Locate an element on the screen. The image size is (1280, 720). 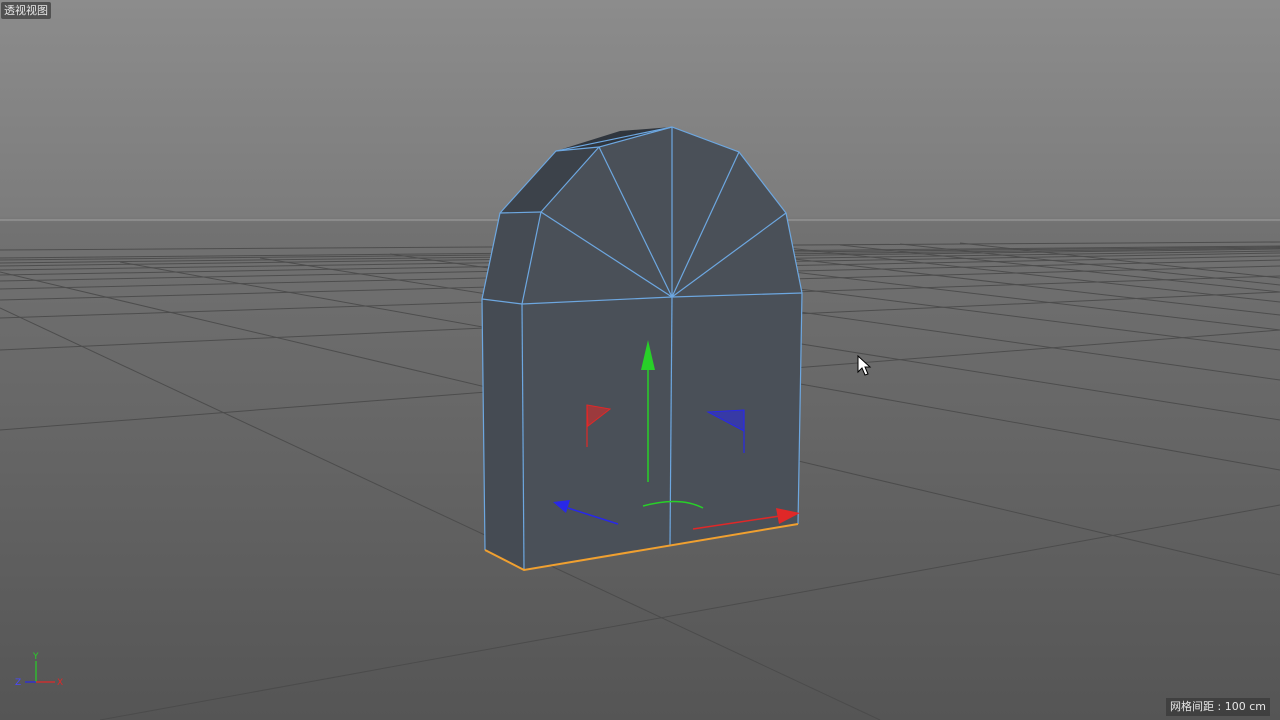
view-name-label: 透视视图 is located at coordinates (26, 10).